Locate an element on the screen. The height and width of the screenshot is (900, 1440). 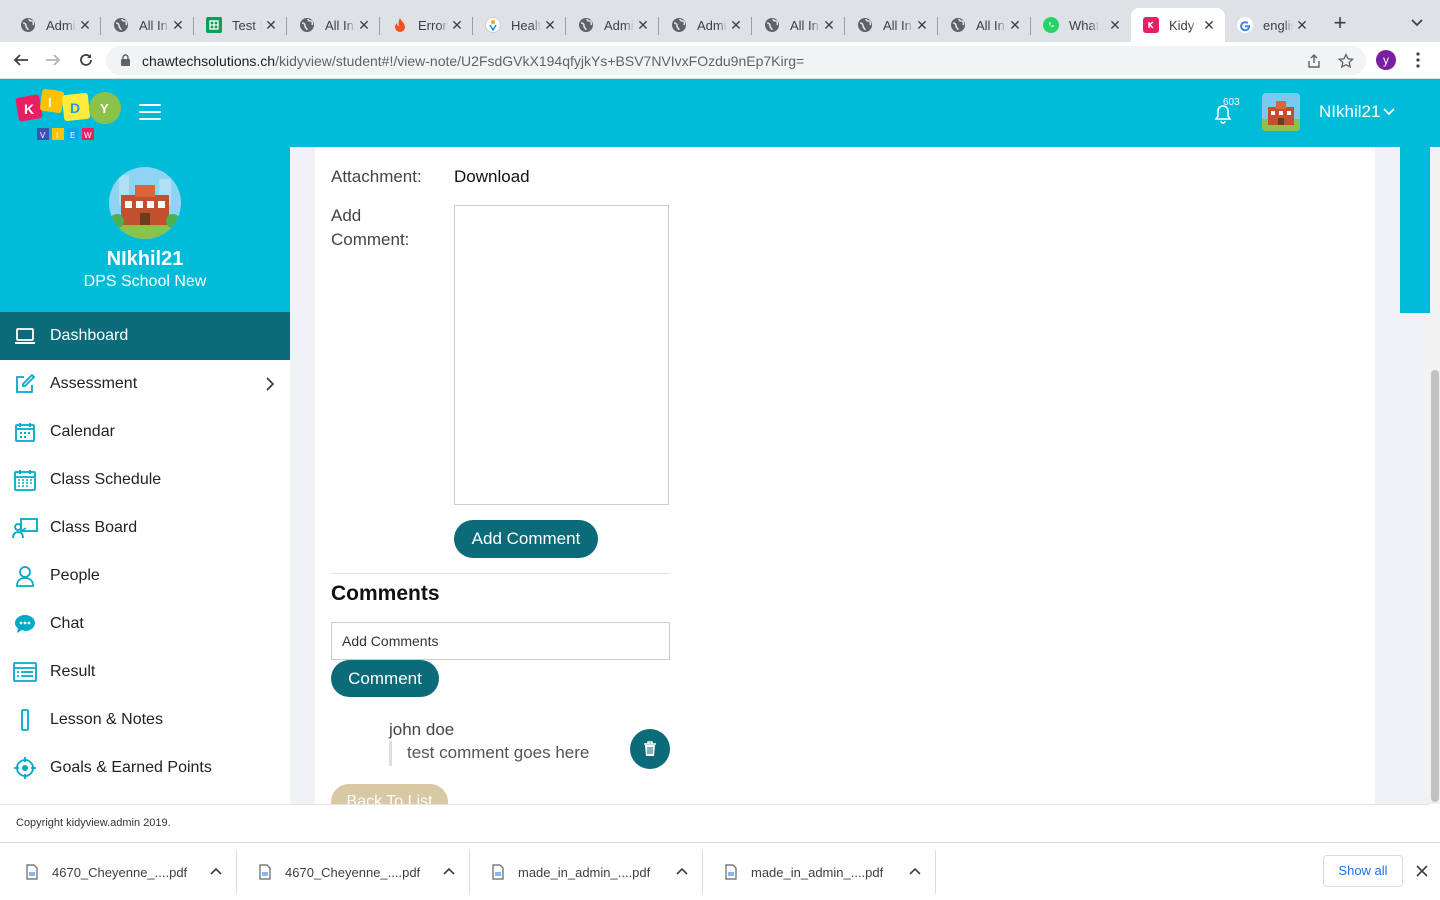
add-comment-label: Add Comment: is located at coordinates (370, 227).